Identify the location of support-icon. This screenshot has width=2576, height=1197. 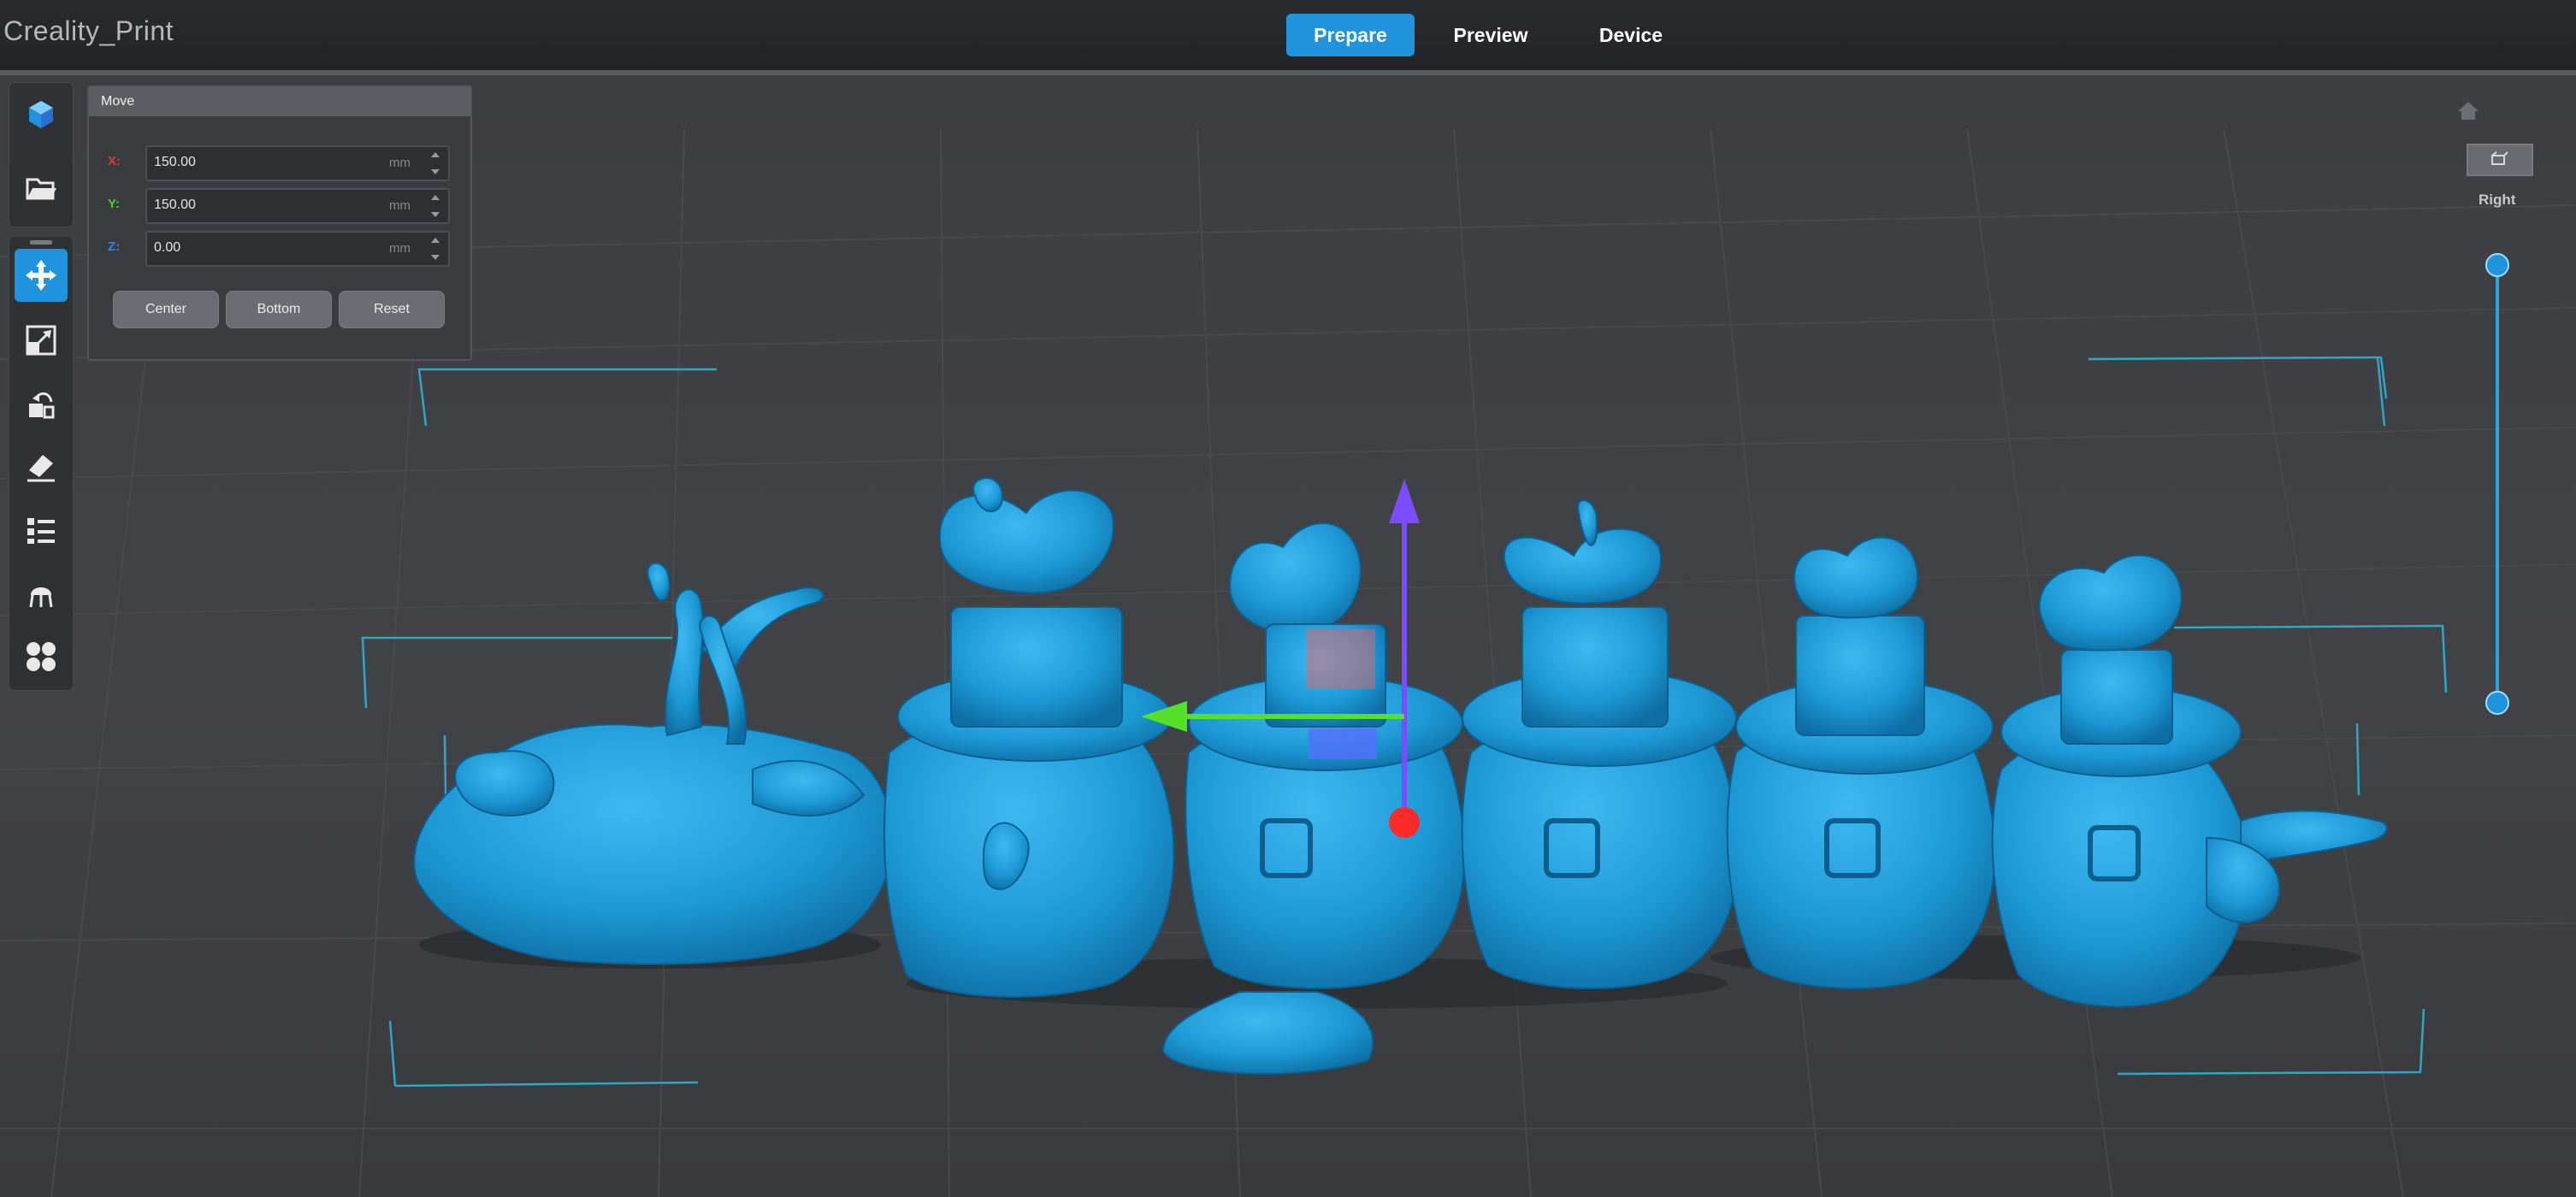
(41, 597).